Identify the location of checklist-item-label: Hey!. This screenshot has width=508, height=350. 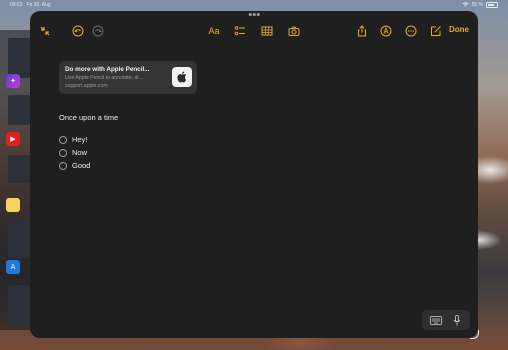
(80, 139).